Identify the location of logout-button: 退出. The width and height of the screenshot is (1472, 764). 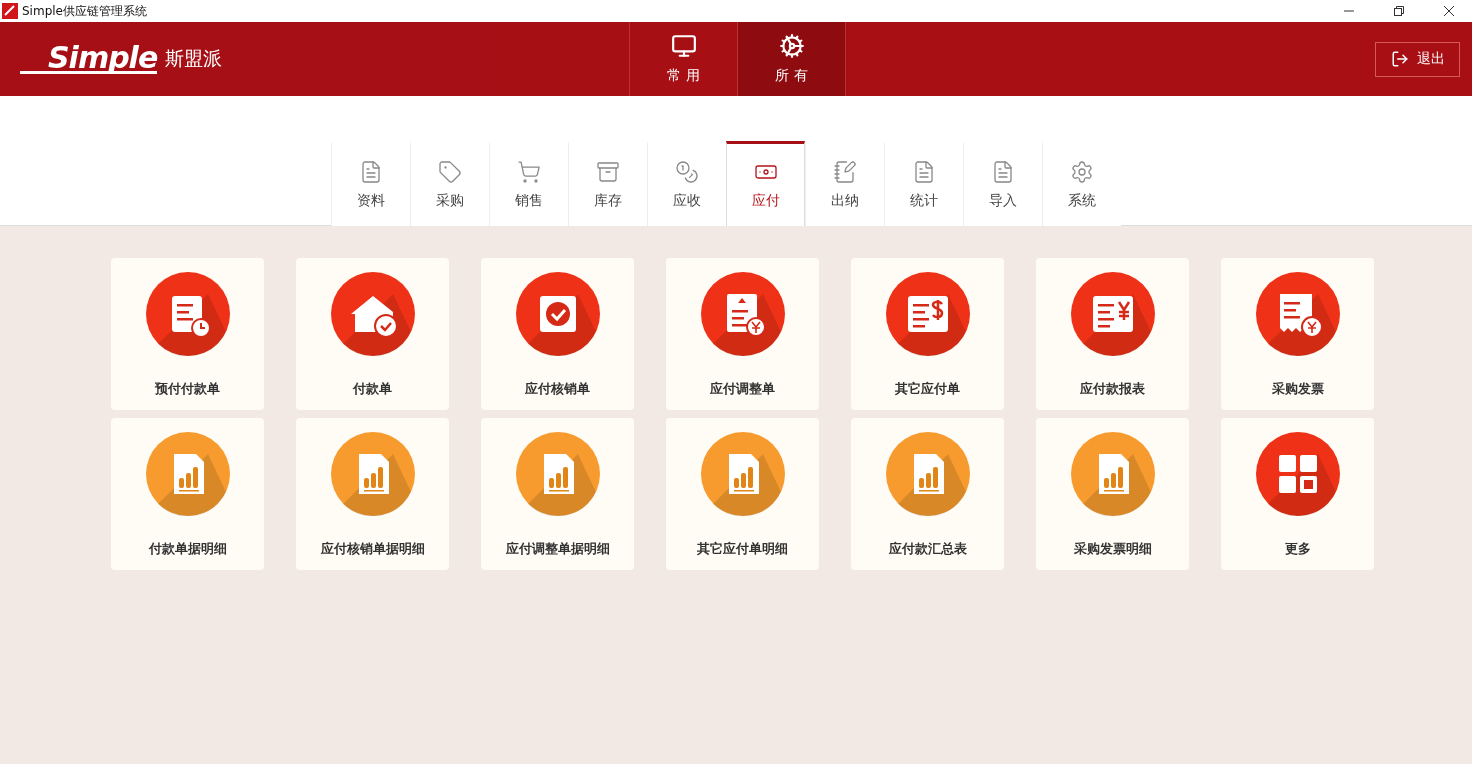
(1417, 59).